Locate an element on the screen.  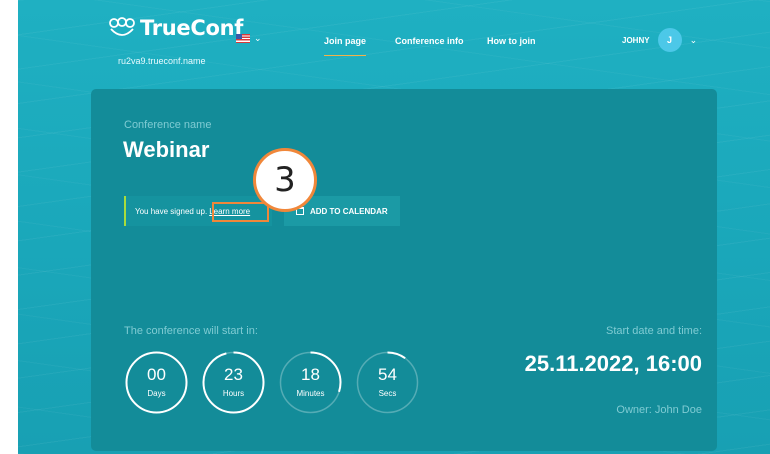
owner-label: Owner: John Doe is located at coordinates (659, 410).